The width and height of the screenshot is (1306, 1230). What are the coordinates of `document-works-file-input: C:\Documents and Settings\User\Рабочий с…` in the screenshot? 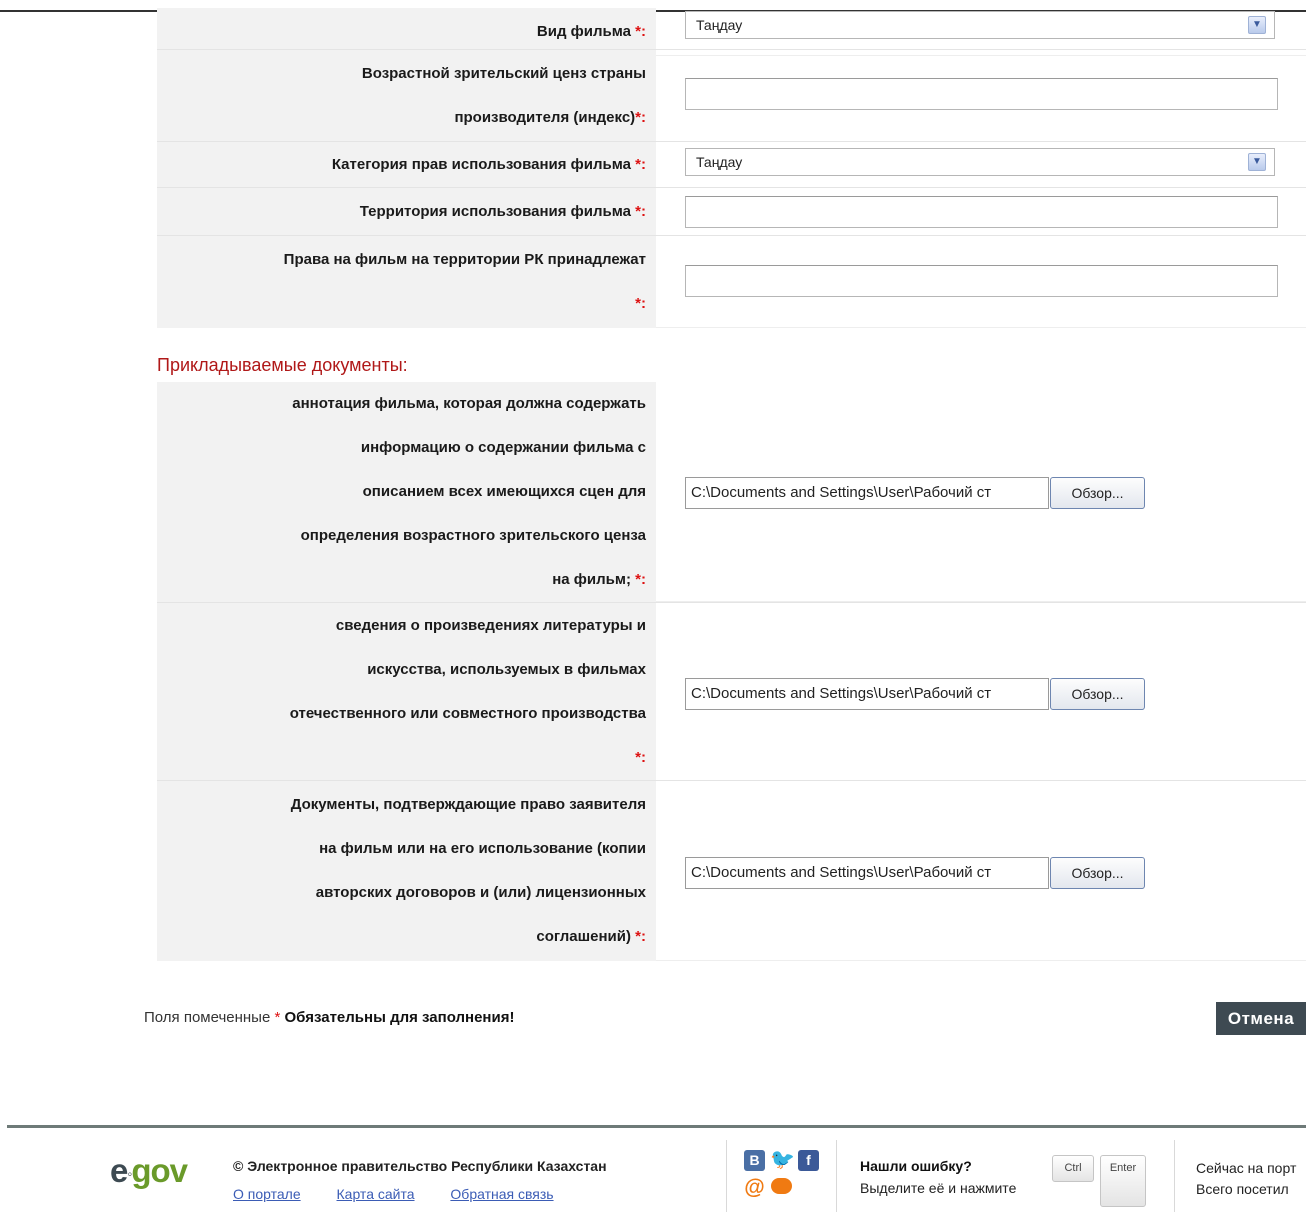 It's located at (867, 694).